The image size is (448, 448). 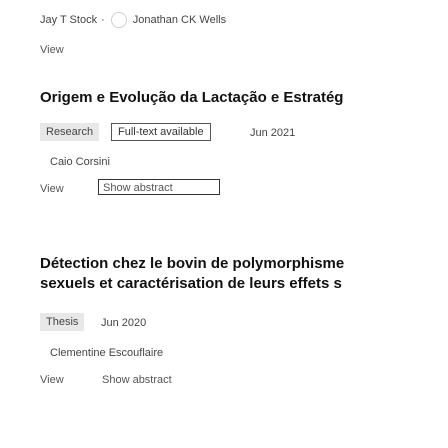 I want to click on fulltext-badge: Full-text available, so click(x=161, y=132).